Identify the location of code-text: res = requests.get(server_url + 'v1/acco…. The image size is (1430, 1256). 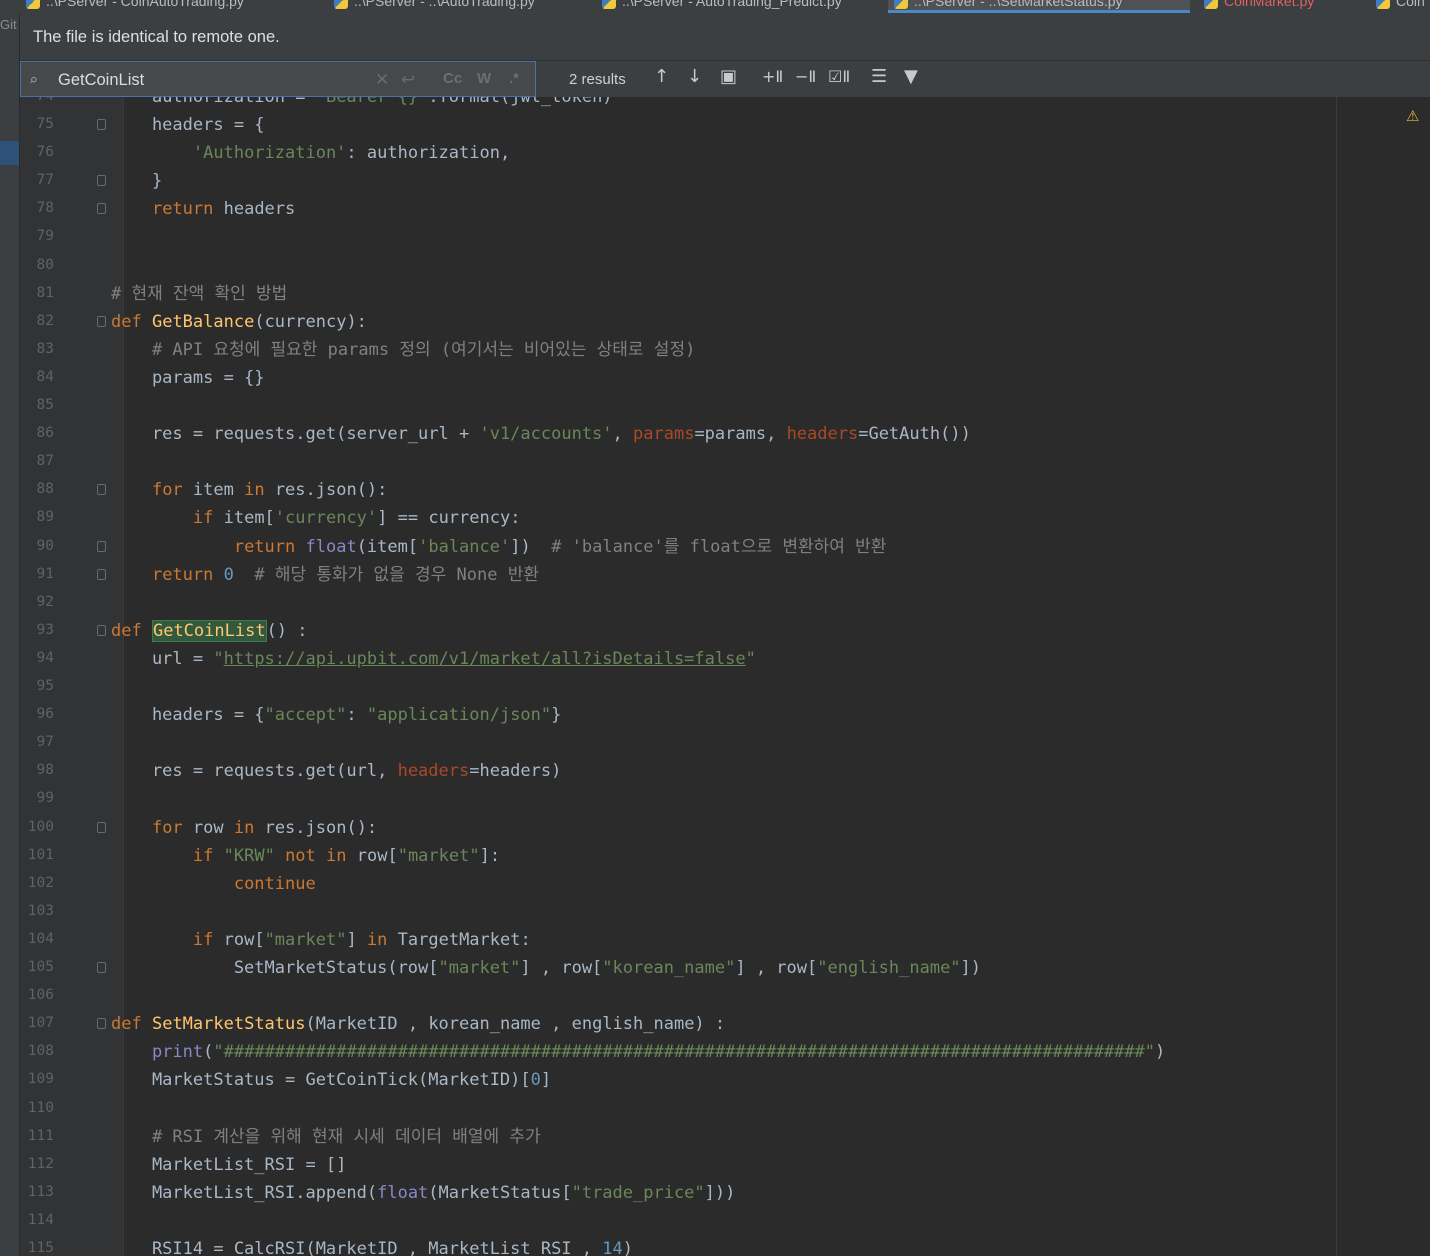
(541, 434).